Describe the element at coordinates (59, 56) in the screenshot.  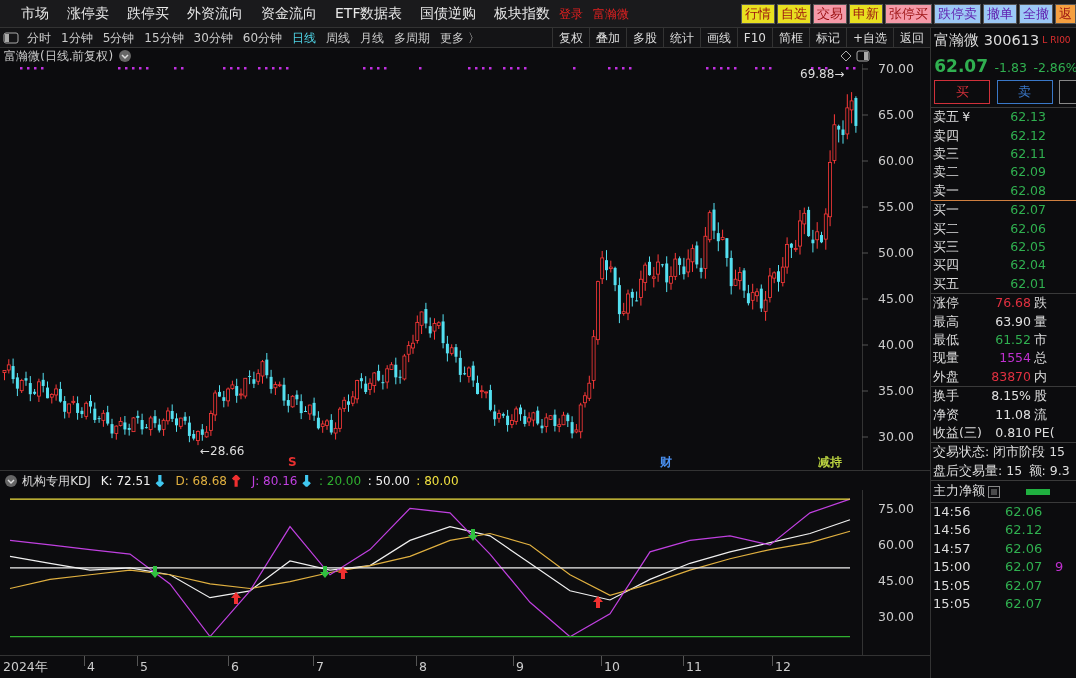
I see `chart-title: 富瀚微(日线.前复权)` at that location.